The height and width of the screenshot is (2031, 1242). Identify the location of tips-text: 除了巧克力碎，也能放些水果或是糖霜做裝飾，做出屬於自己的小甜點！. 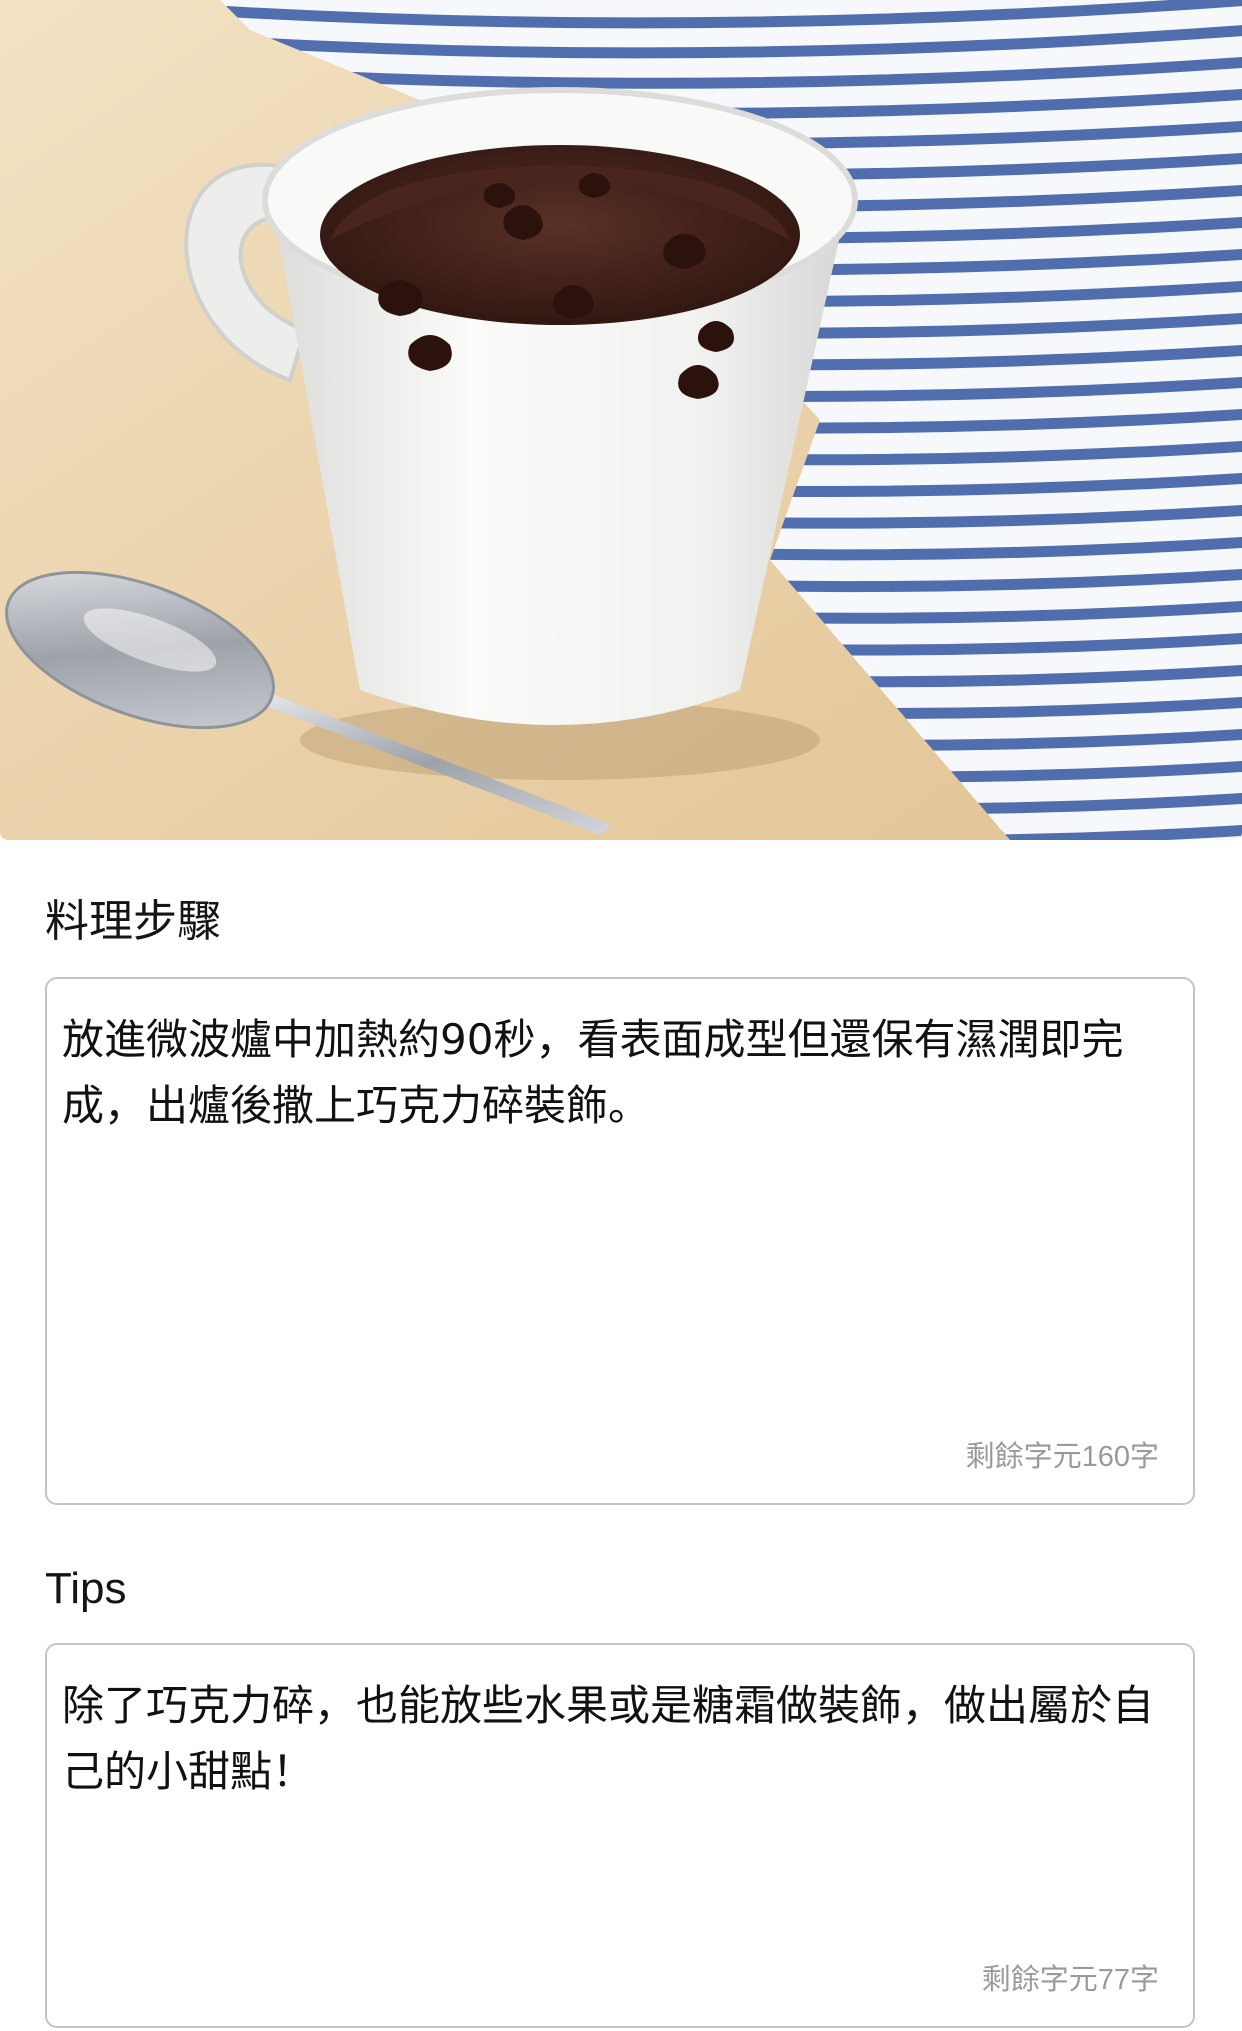
(608, 1738).